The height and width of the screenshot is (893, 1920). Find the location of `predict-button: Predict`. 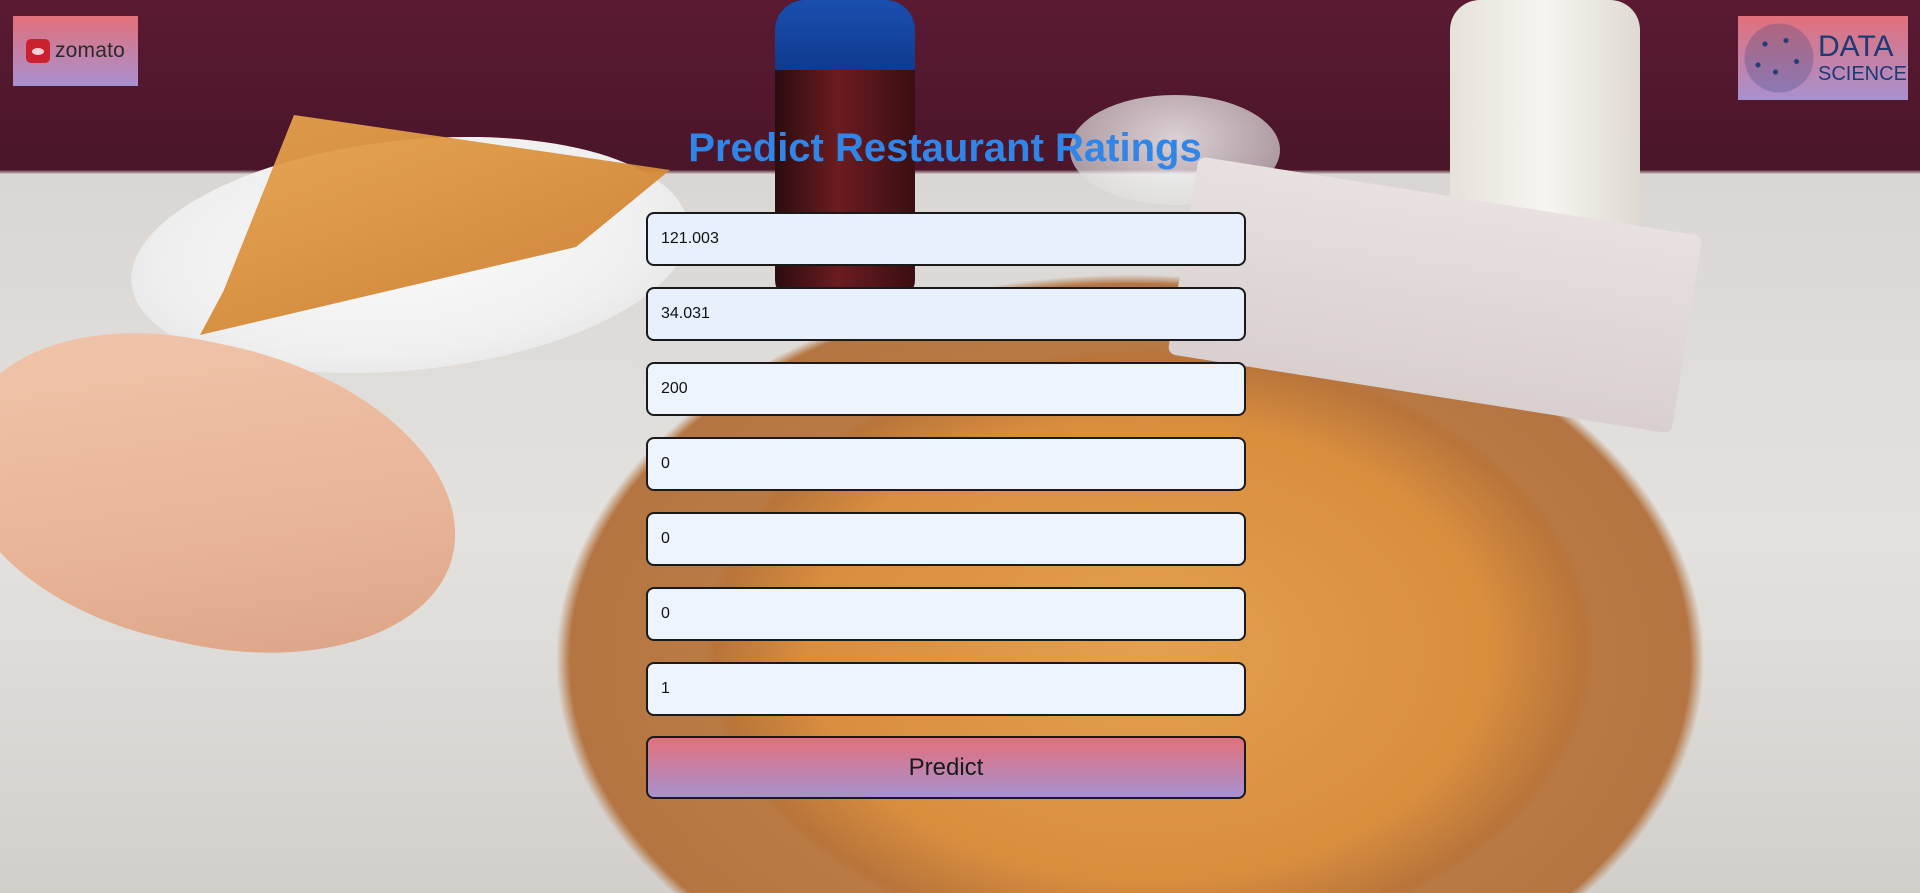

predict-button: Predict is located at coordinates (946, 767).